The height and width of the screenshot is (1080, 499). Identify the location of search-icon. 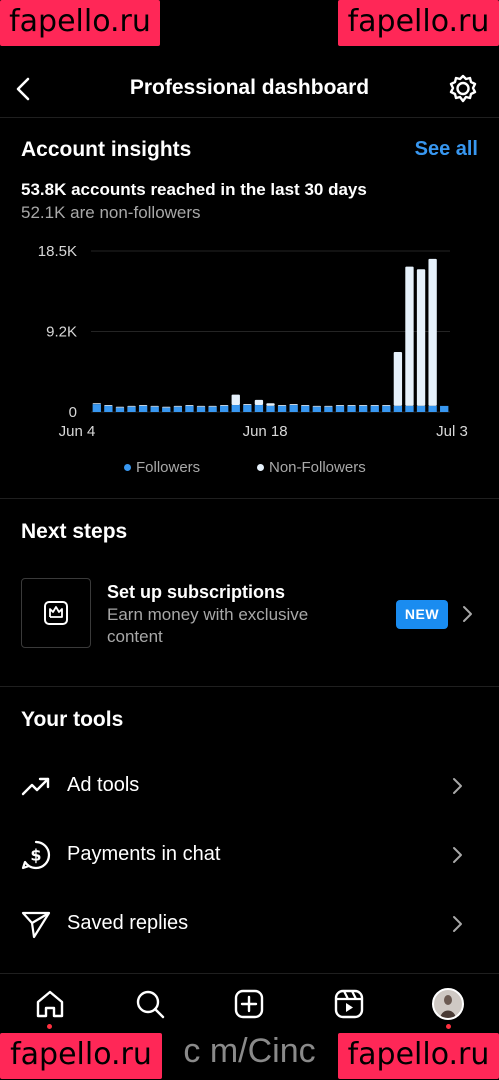
(150, 1004).